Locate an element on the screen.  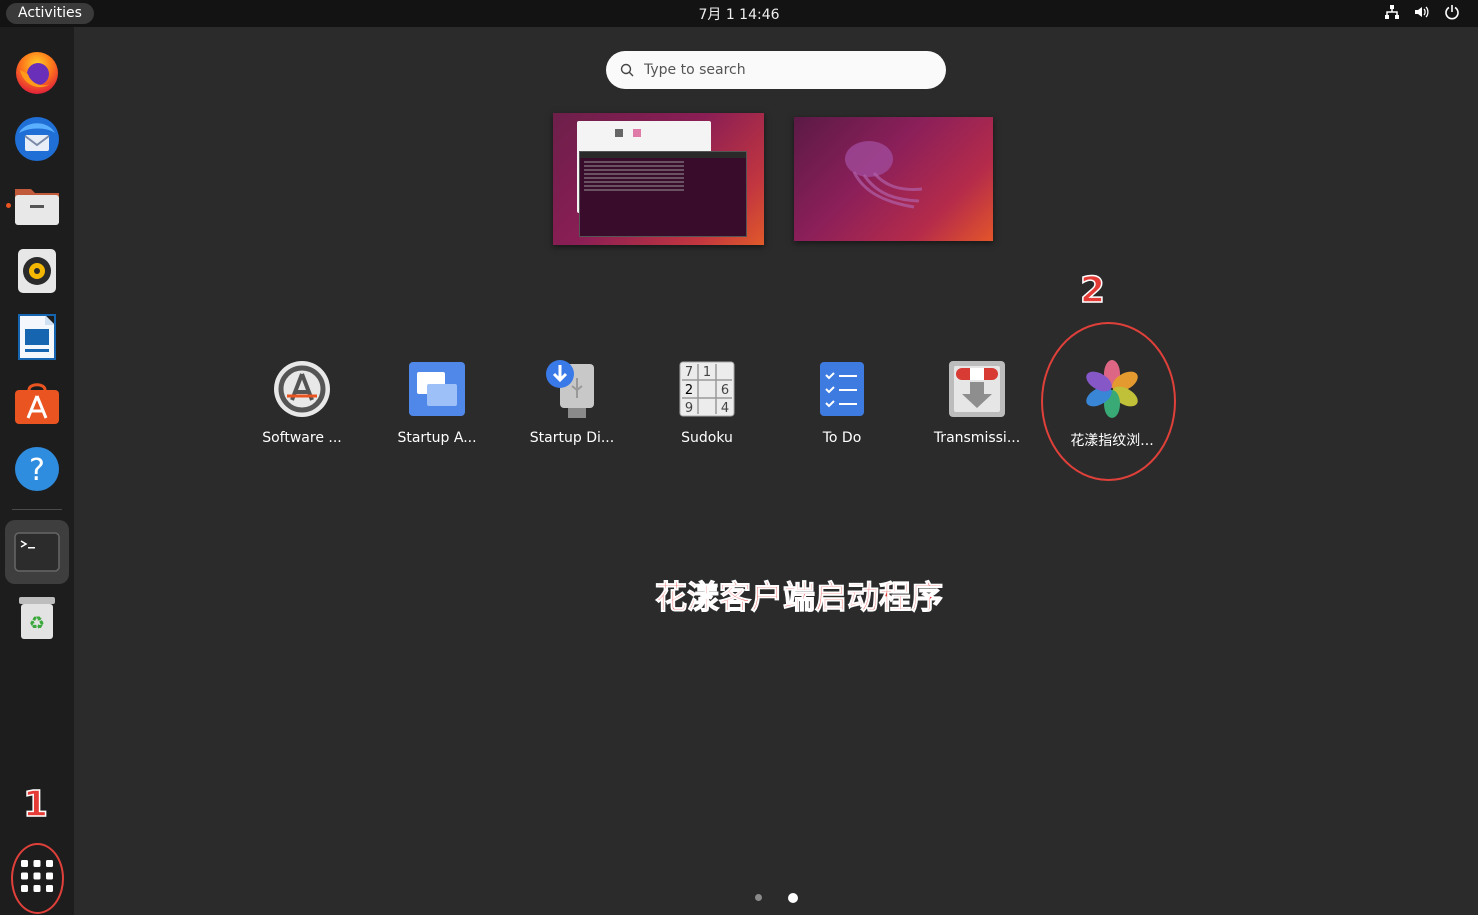
firefox-icon is located at coordinates (37, 73).